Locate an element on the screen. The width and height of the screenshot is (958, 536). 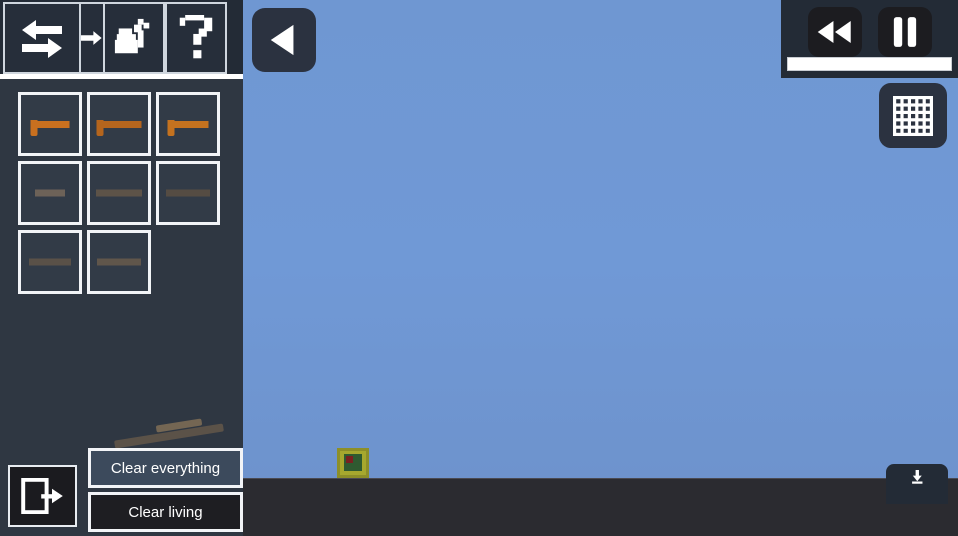
clear-button-group: Clear everything Clear living is located at coordinates (165, 490).